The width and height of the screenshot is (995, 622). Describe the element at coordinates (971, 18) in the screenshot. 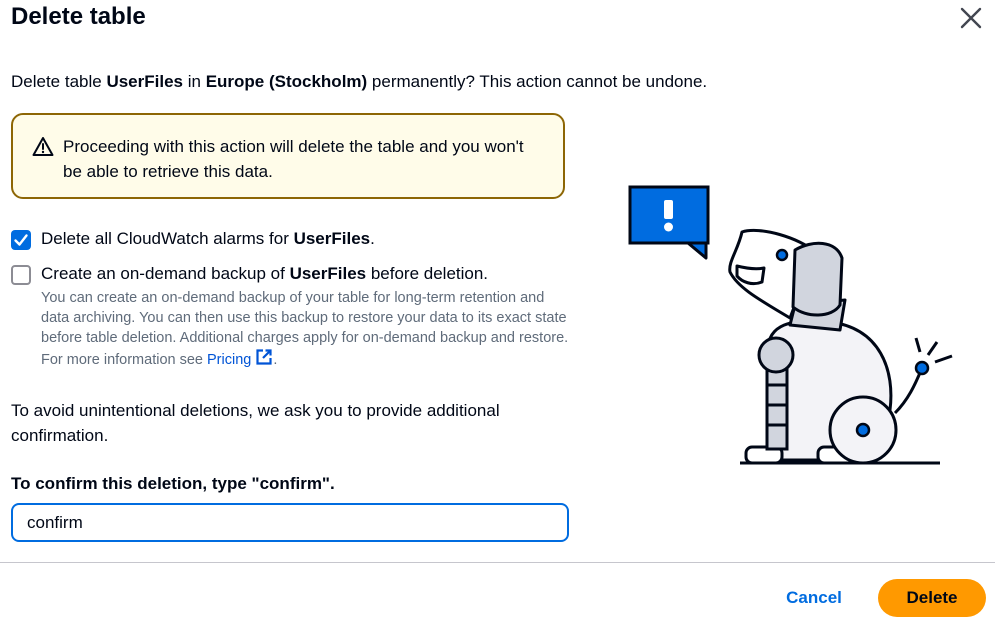

I see `close-icon` at that location.